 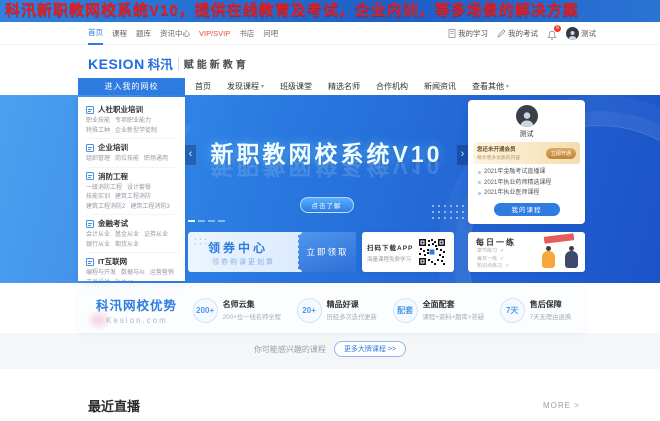 What do you see at coordinates (104, 188) in the screenshot?
I see `category-link: 一级消防工程` at bounding box center [104, 188].